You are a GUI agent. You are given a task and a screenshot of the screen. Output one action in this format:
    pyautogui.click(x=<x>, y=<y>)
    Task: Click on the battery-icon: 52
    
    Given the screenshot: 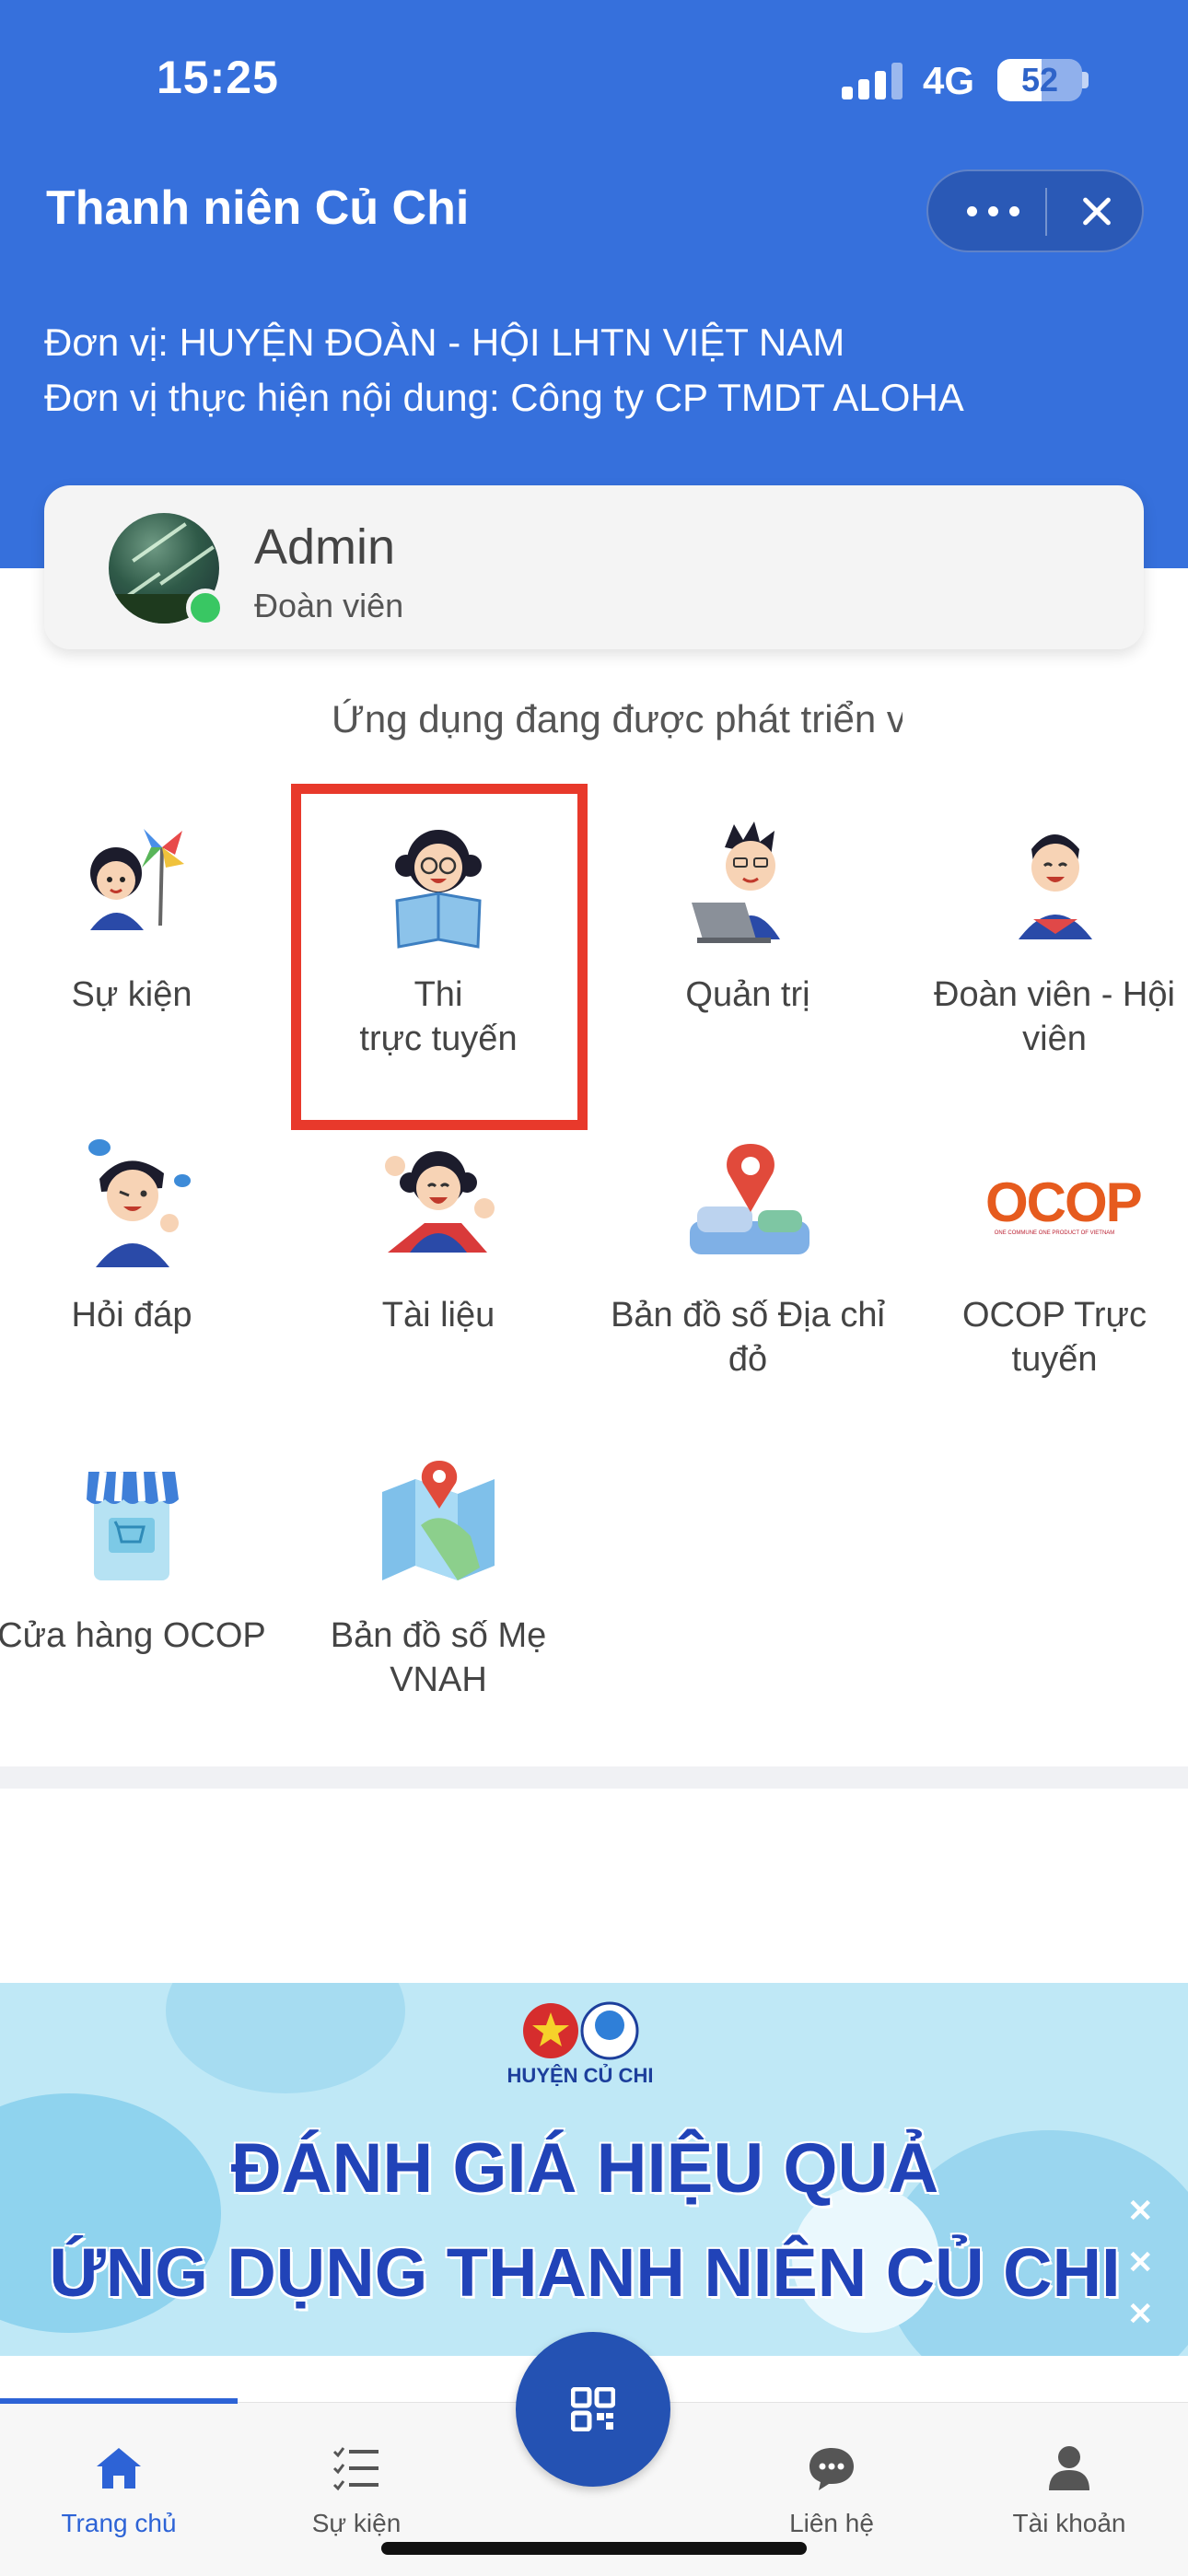 What is the action you would take?
    pyautogui.click(x=1039, y=80)
    